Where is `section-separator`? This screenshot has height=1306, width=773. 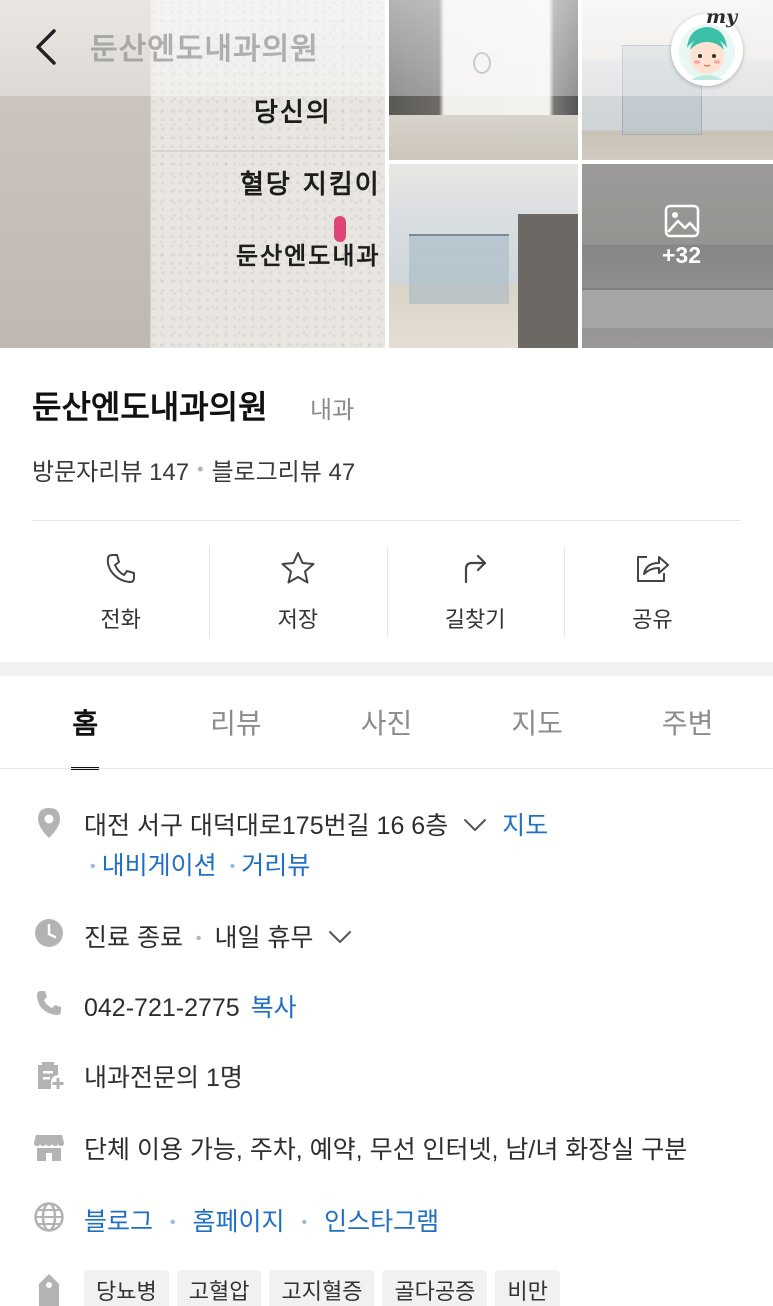 section-separator is located at coordinates (386, 669).